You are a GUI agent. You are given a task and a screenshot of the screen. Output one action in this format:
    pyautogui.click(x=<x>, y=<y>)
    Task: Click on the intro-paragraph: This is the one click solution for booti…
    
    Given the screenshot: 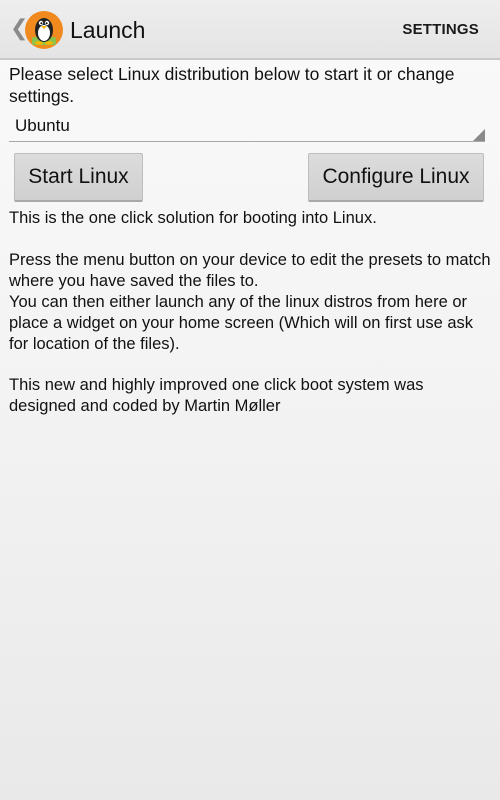 What is the action you would take?
    pyautogui.click(x=193, y=218)
    